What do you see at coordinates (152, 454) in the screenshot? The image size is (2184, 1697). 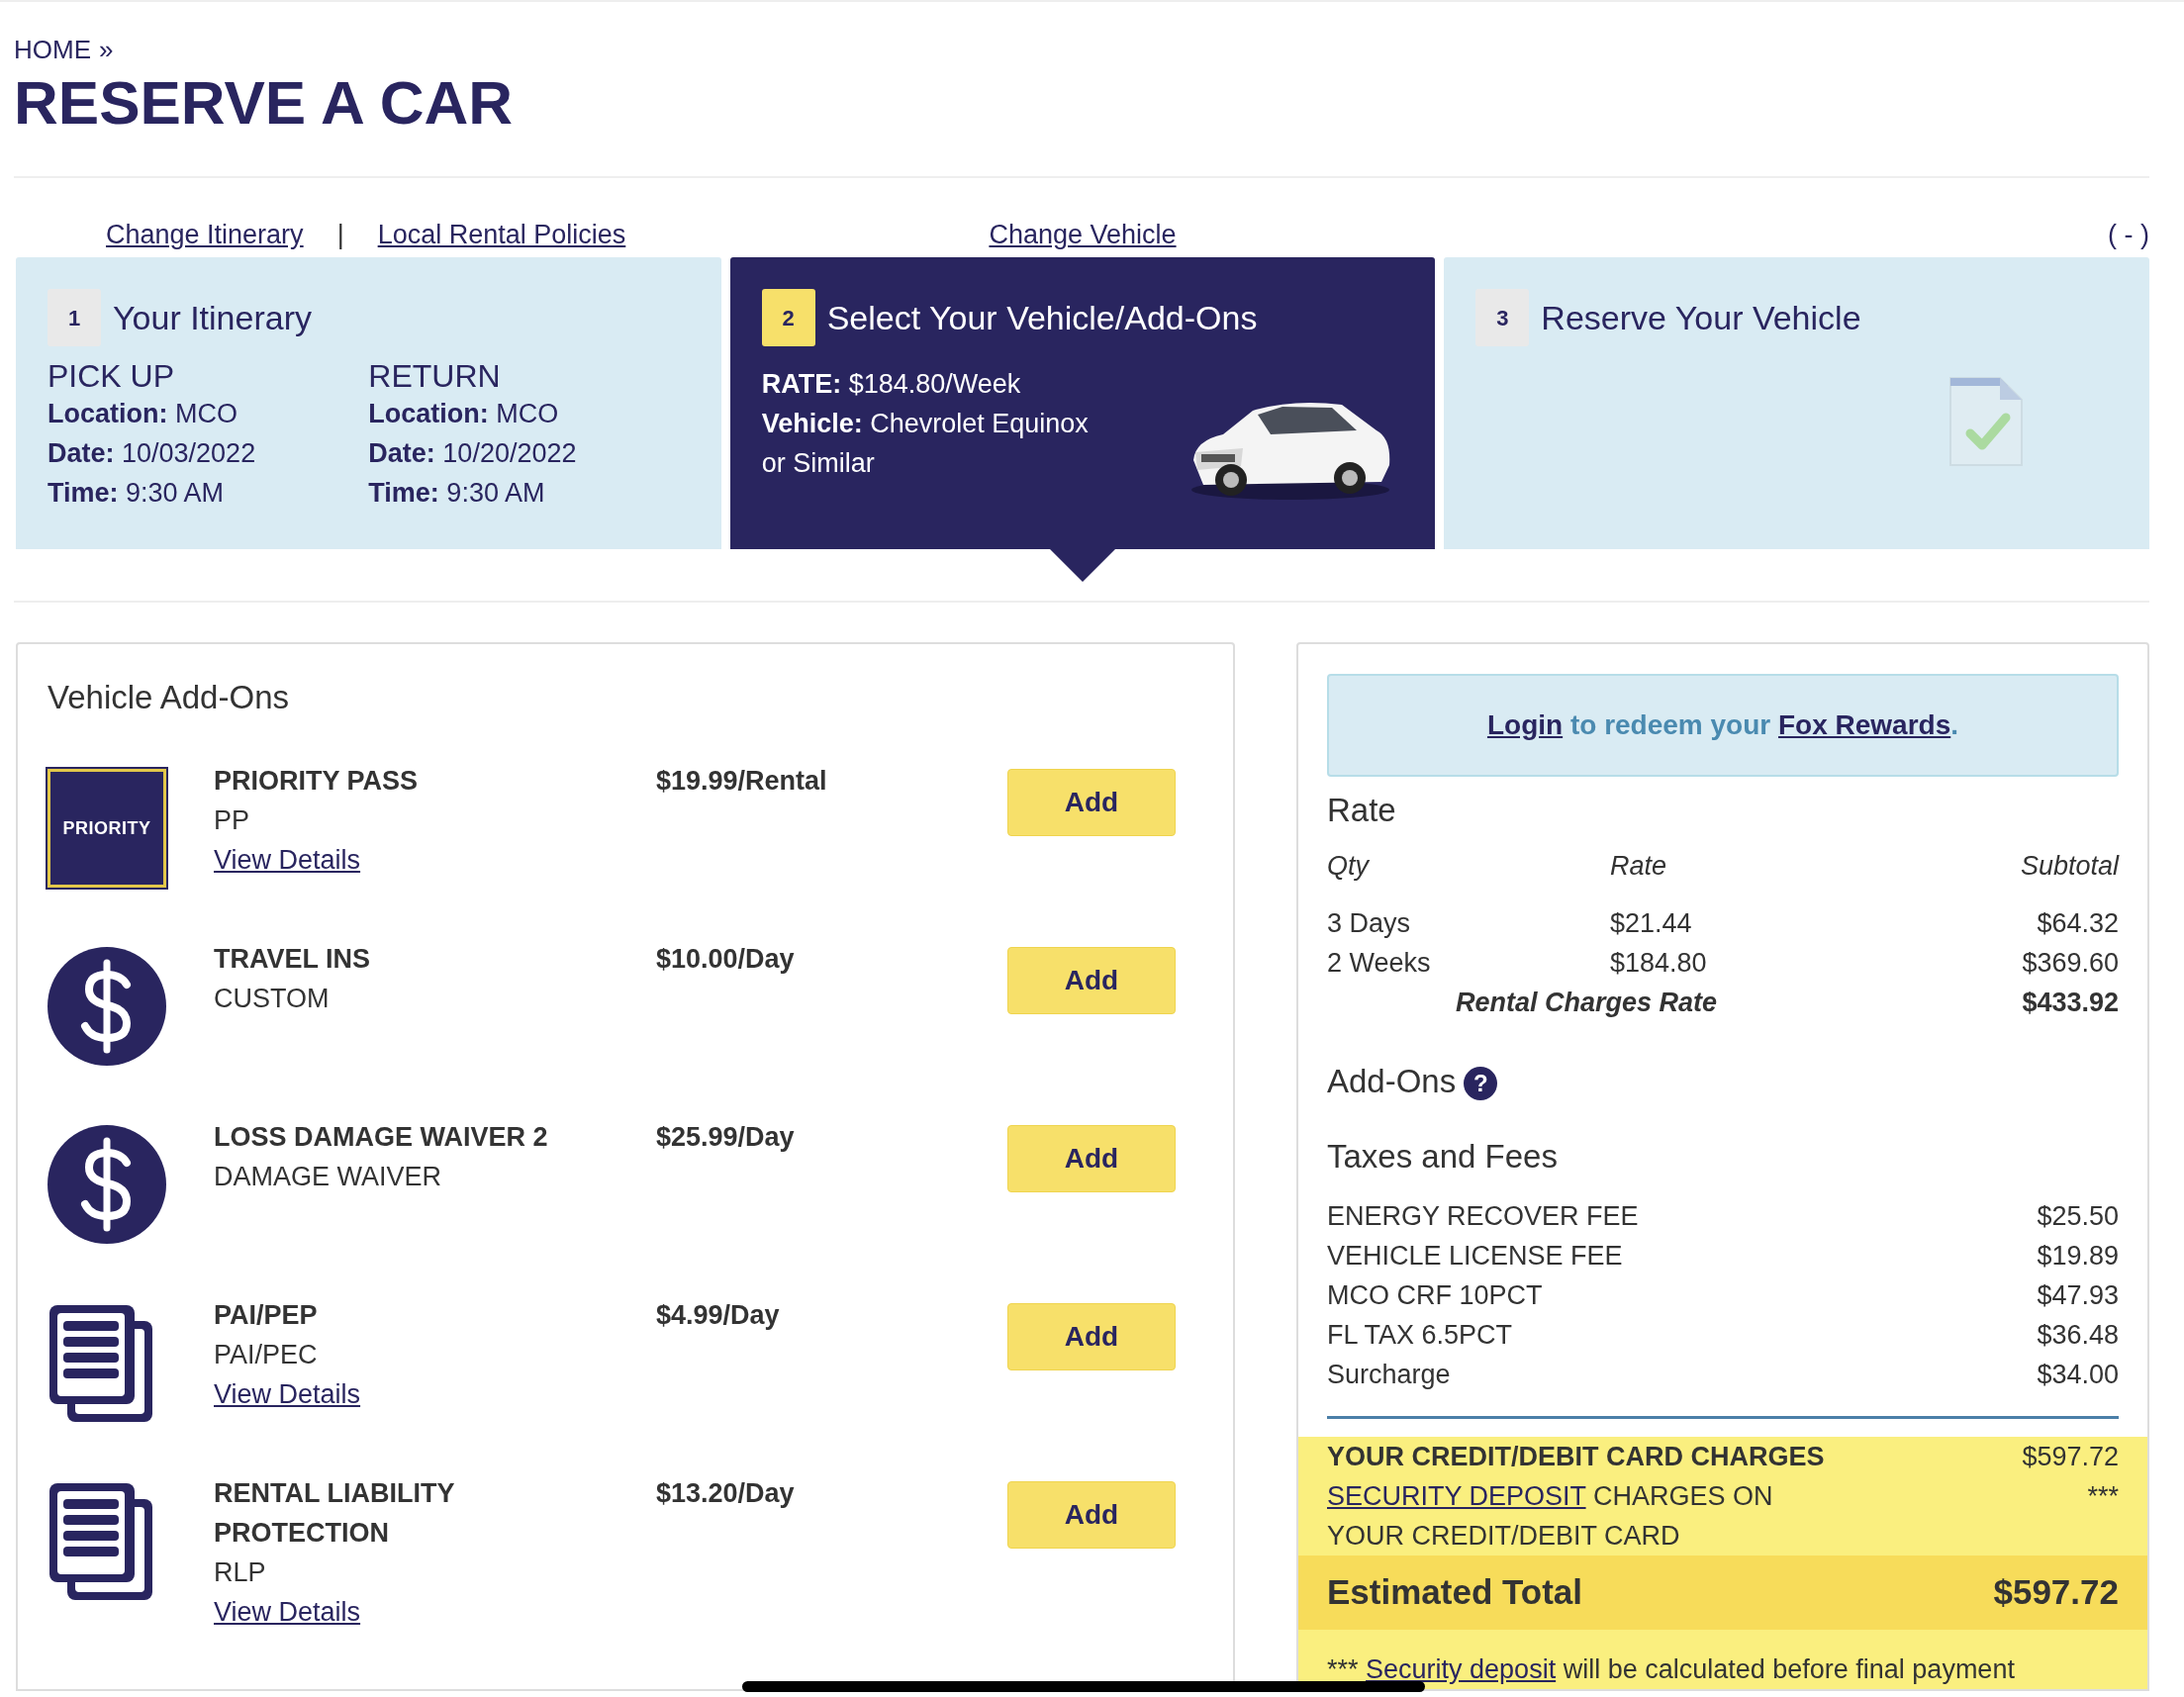 I see `itinerary-detail: Date: 10/03/2022` at bounding box center [152, 454].